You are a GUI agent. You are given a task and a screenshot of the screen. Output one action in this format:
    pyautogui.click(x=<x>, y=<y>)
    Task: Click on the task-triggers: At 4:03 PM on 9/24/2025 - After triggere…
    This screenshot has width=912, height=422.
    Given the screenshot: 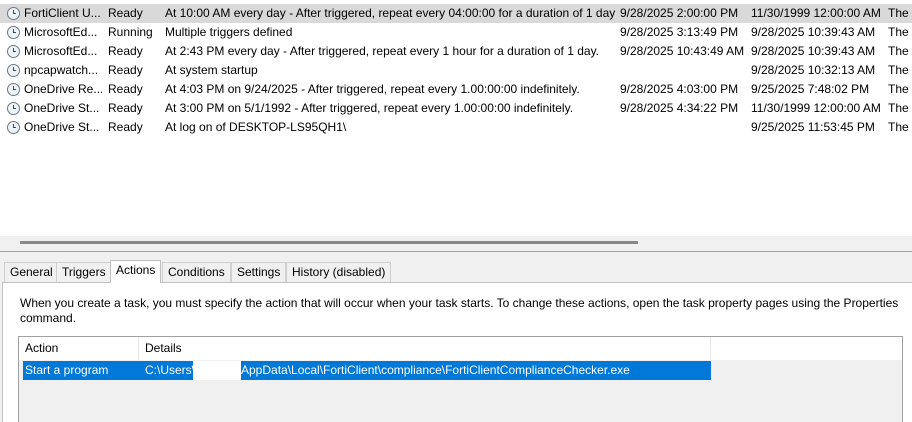 What is the action you would take?
    pyautogui.click(x=372, y=89)
    